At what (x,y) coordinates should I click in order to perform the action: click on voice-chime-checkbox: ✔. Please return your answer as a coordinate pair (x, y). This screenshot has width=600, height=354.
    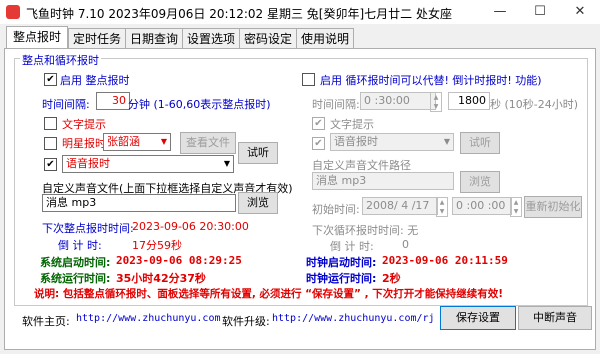
    Looking at the image, I should click on (50, 164).